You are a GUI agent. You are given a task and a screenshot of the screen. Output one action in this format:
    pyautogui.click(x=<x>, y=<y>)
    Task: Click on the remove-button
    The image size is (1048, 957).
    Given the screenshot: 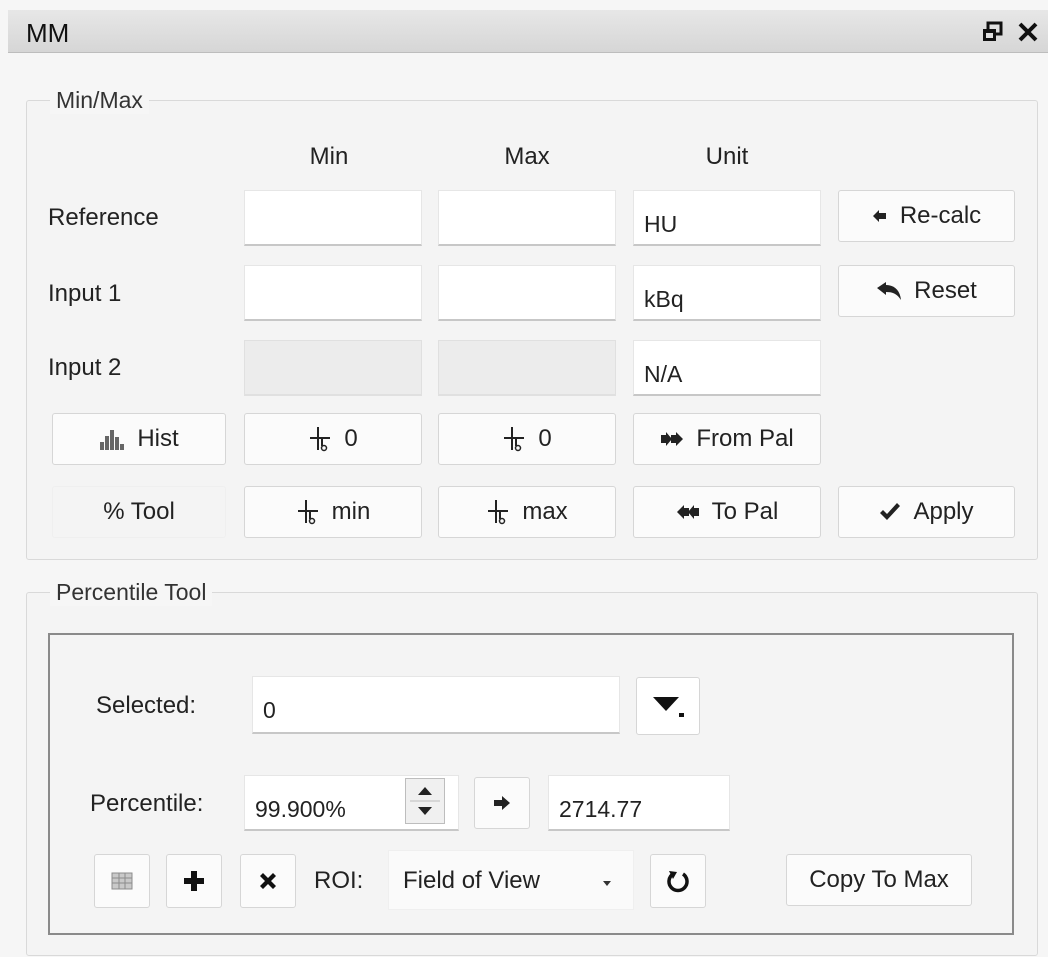 What is the action you would take?
    pyautogui.click(x=268, y=881)
    